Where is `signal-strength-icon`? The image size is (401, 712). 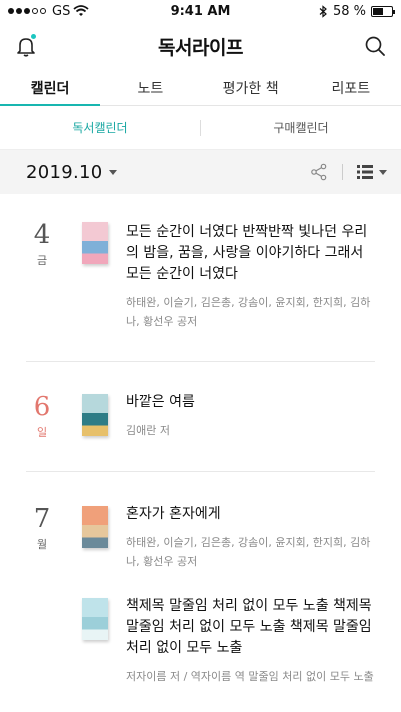 signal-strength-icon is located at coordinates (27, 11).